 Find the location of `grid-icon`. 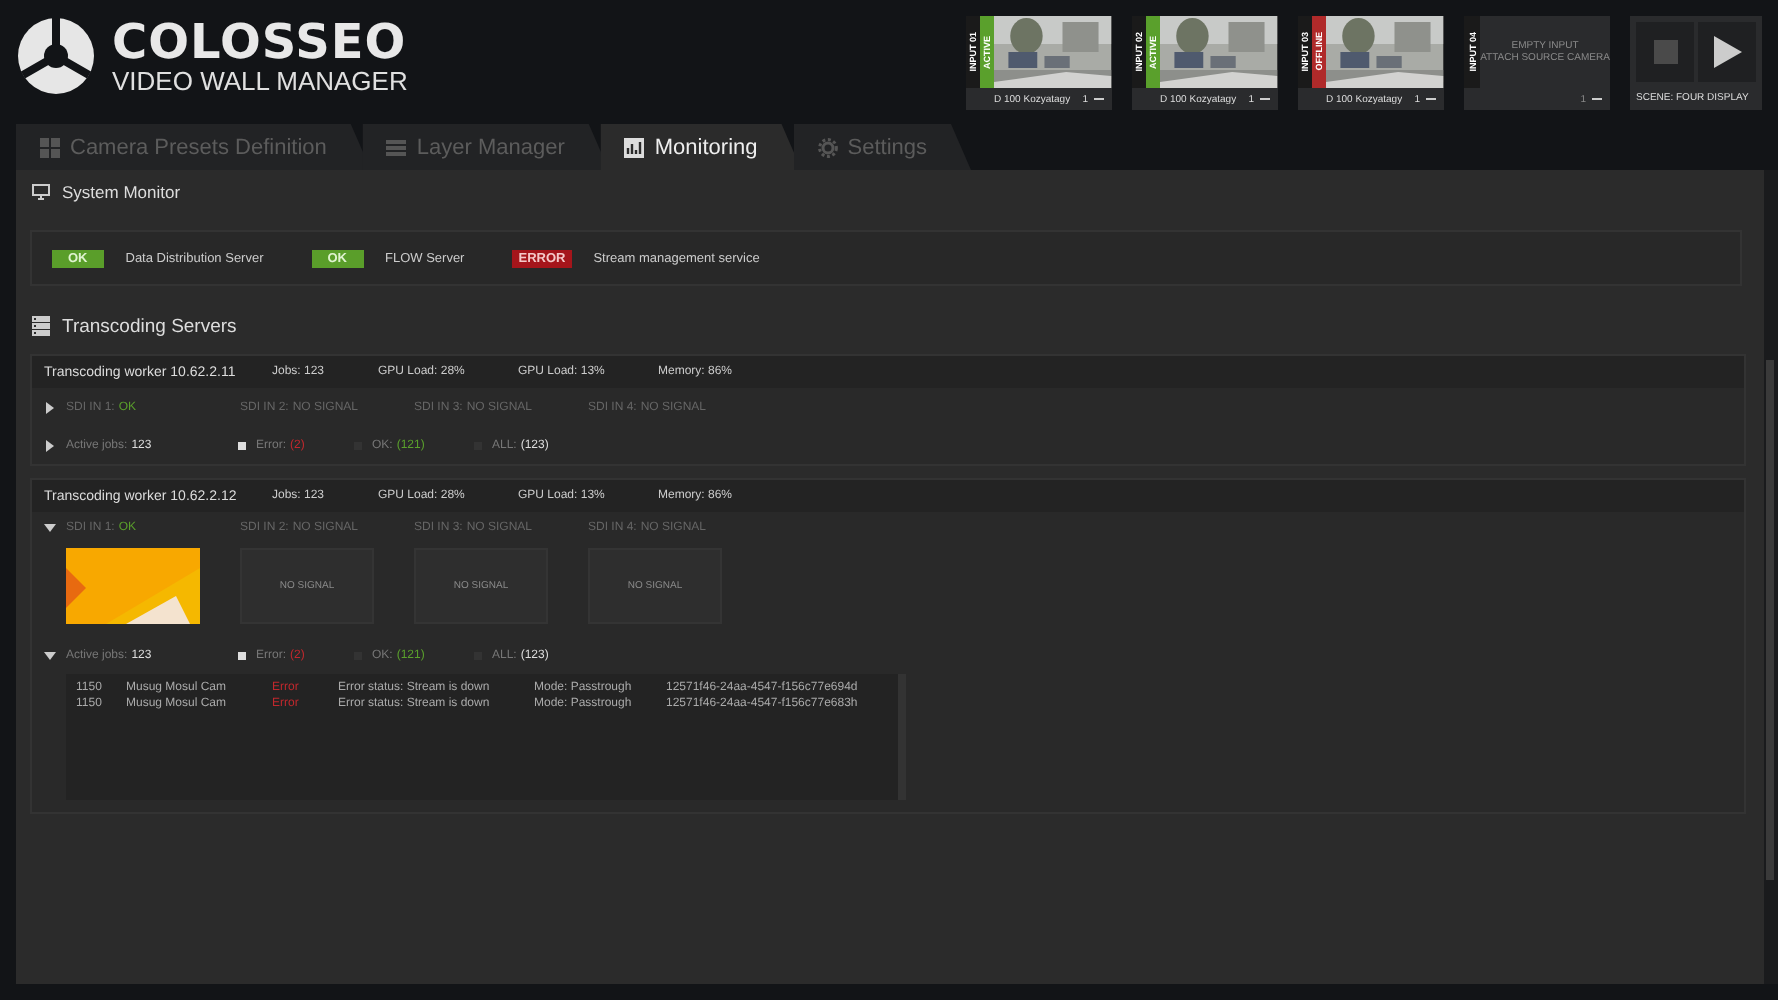

grid-icon is located at coordinates (50, 147).